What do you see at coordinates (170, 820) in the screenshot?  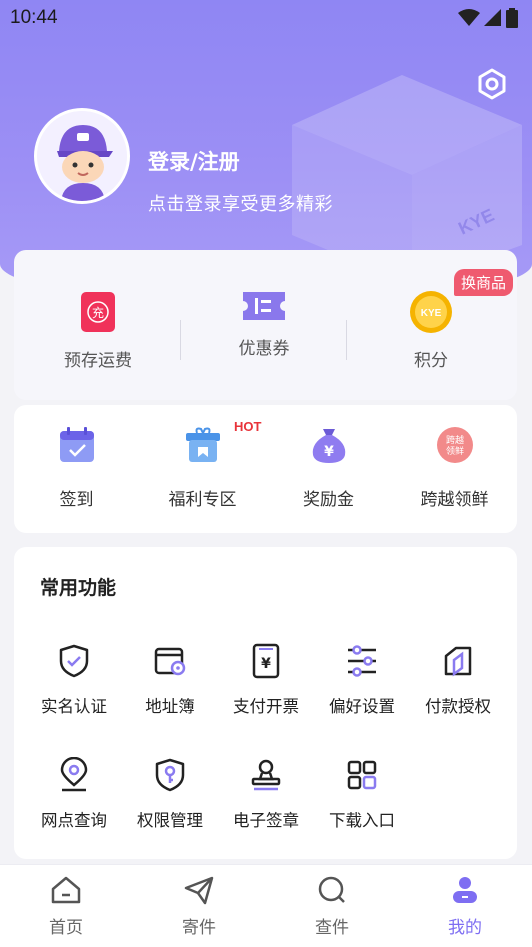 I see `func-label: 权限管理` at bounding box center [170, 820].